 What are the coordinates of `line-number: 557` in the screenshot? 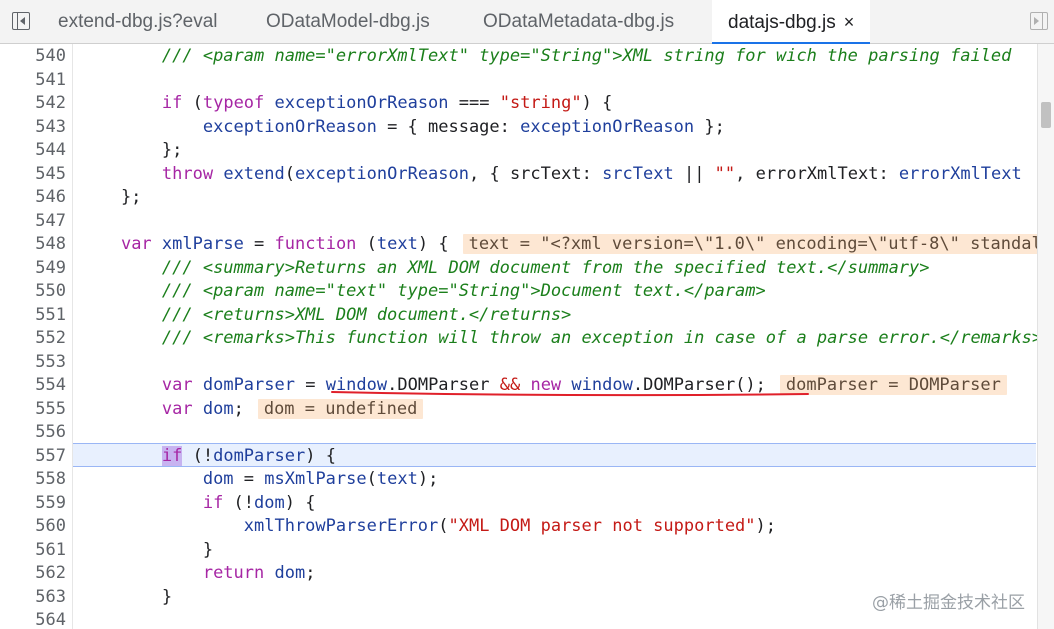 It's located at (33, 457).